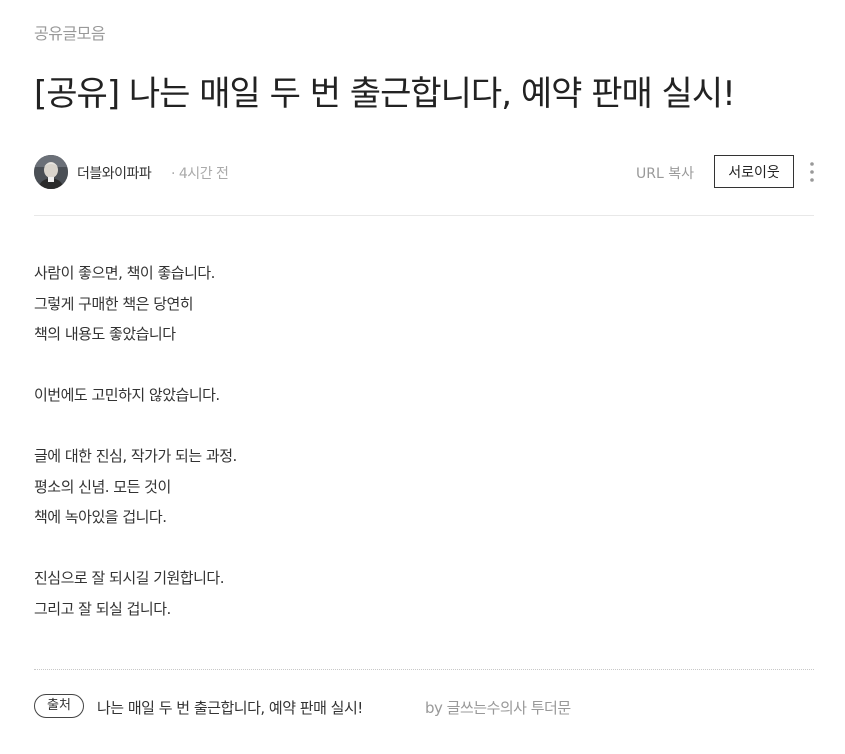 The height and width of the screenshot is (754, 845). Describe the element at coordinates (102, 486) in the screenshot. I see `body-line: 평소의 신념. 모든 것이` at that location.